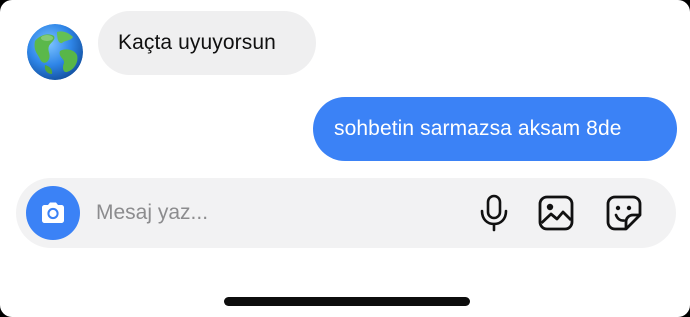  I want to click on image-gallery-icon, so click(556, 213).